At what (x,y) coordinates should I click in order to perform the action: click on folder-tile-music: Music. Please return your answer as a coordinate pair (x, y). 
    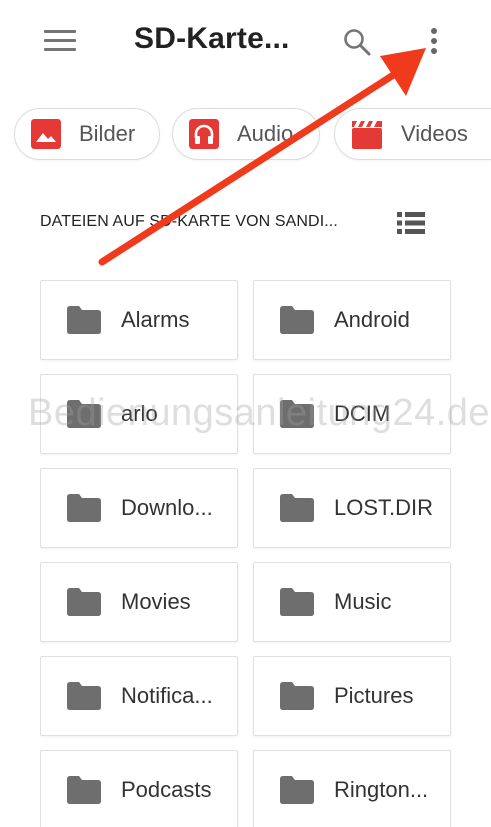
    Looking at the image, I should click on (352, 602).